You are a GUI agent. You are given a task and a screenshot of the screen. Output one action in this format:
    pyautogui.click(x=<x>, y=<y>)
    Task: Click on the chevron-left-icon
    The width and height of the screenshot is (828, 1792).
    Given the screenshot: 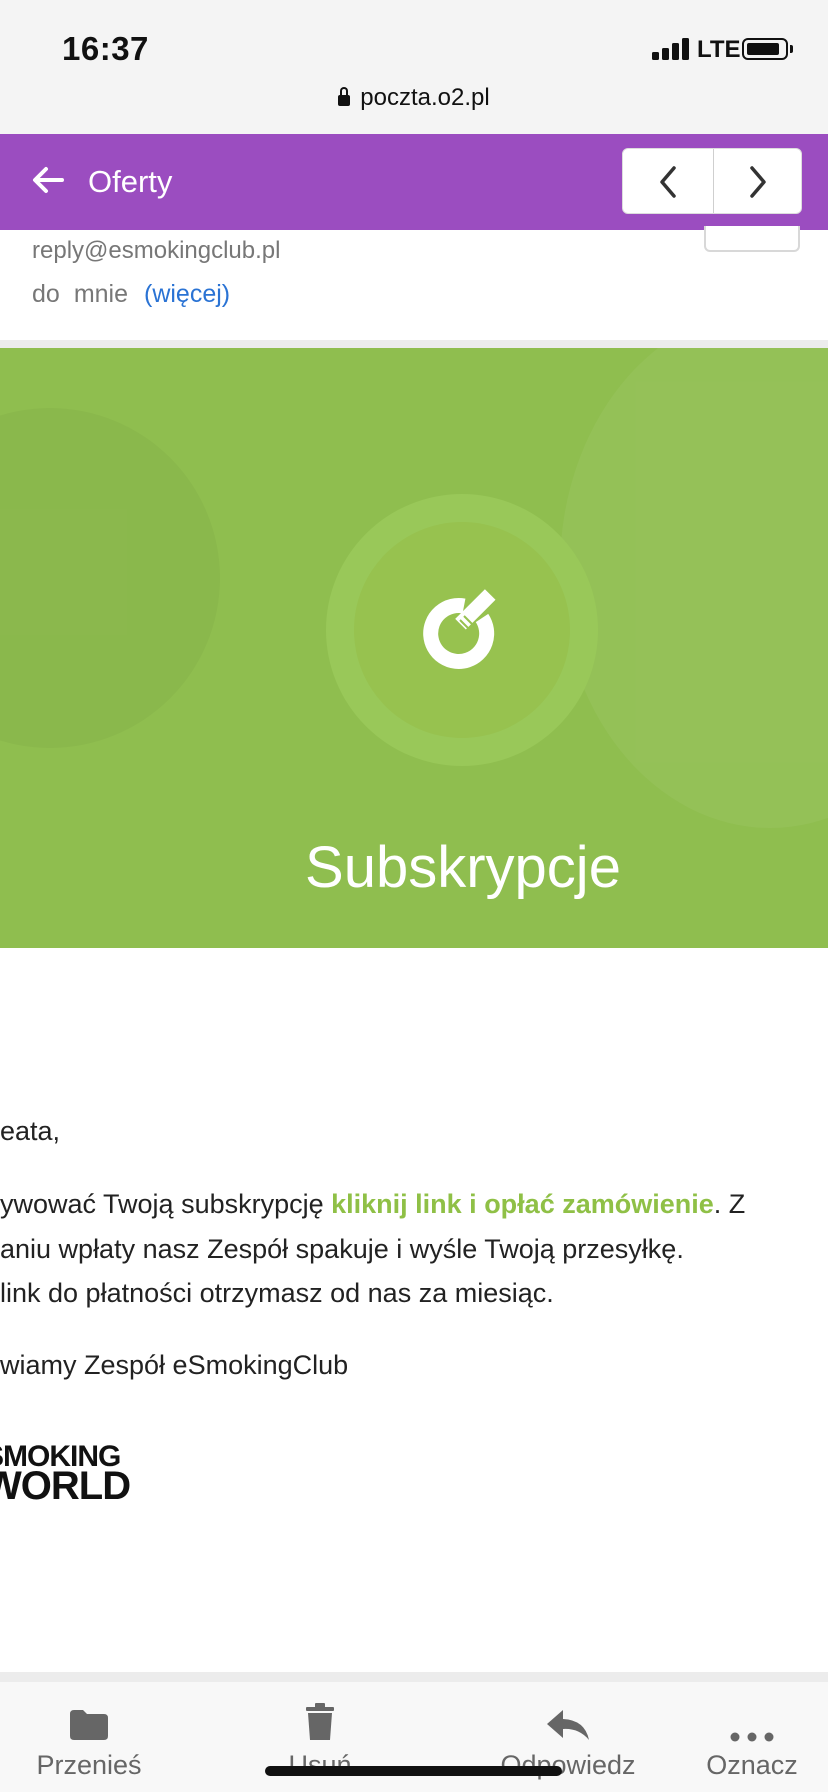 What is the action you would take?
    pyautogui.click(x=668, y=182)
    